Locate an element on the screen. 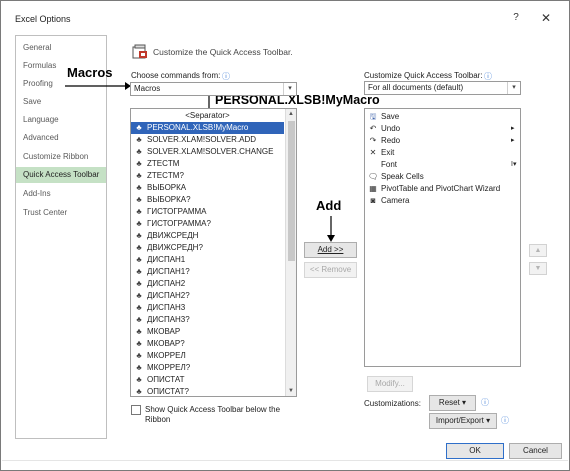 The width and height of the screenshot is (570, 471). command-label: МКОВАР? is located at coordinates (166, 343).